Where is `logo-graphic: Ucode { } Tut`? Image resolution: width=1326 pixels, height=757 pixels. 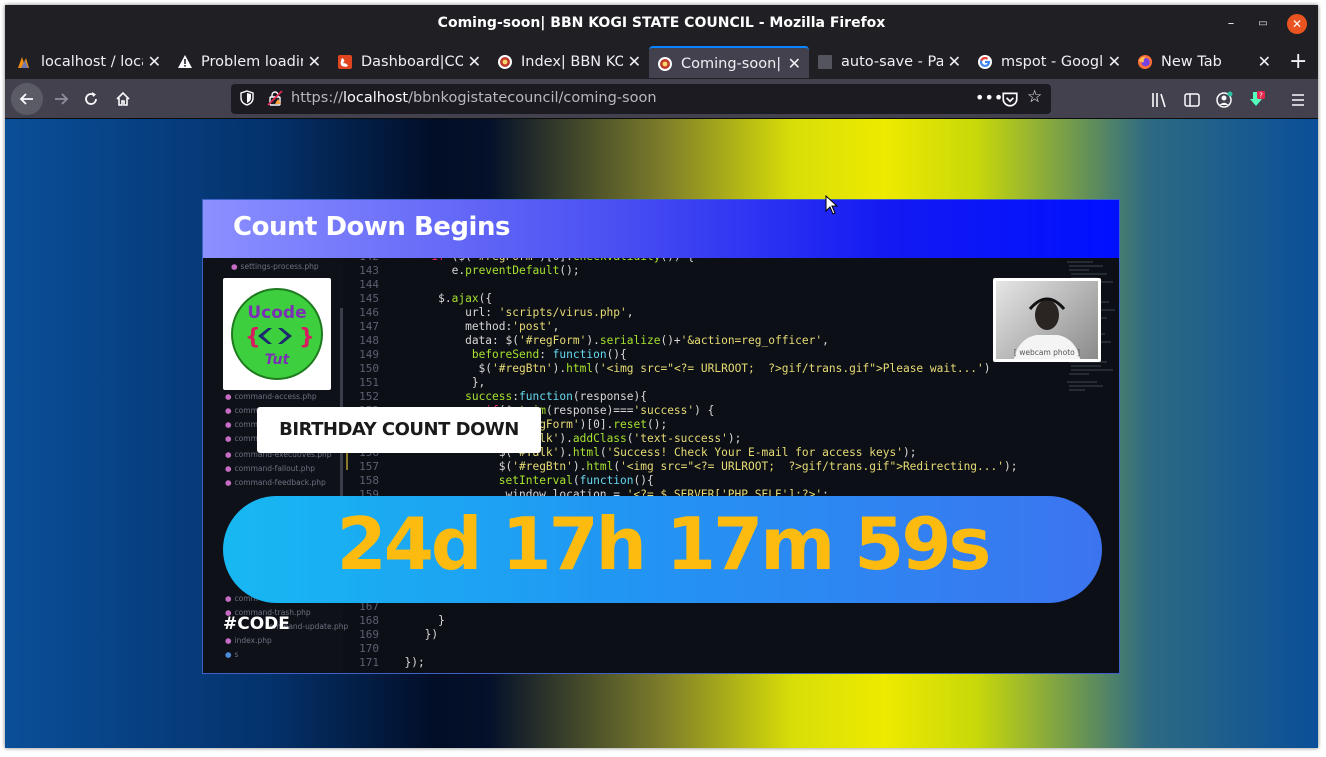 logo-graphic: Ucode { } Tut is located at coordinates (277, 334).